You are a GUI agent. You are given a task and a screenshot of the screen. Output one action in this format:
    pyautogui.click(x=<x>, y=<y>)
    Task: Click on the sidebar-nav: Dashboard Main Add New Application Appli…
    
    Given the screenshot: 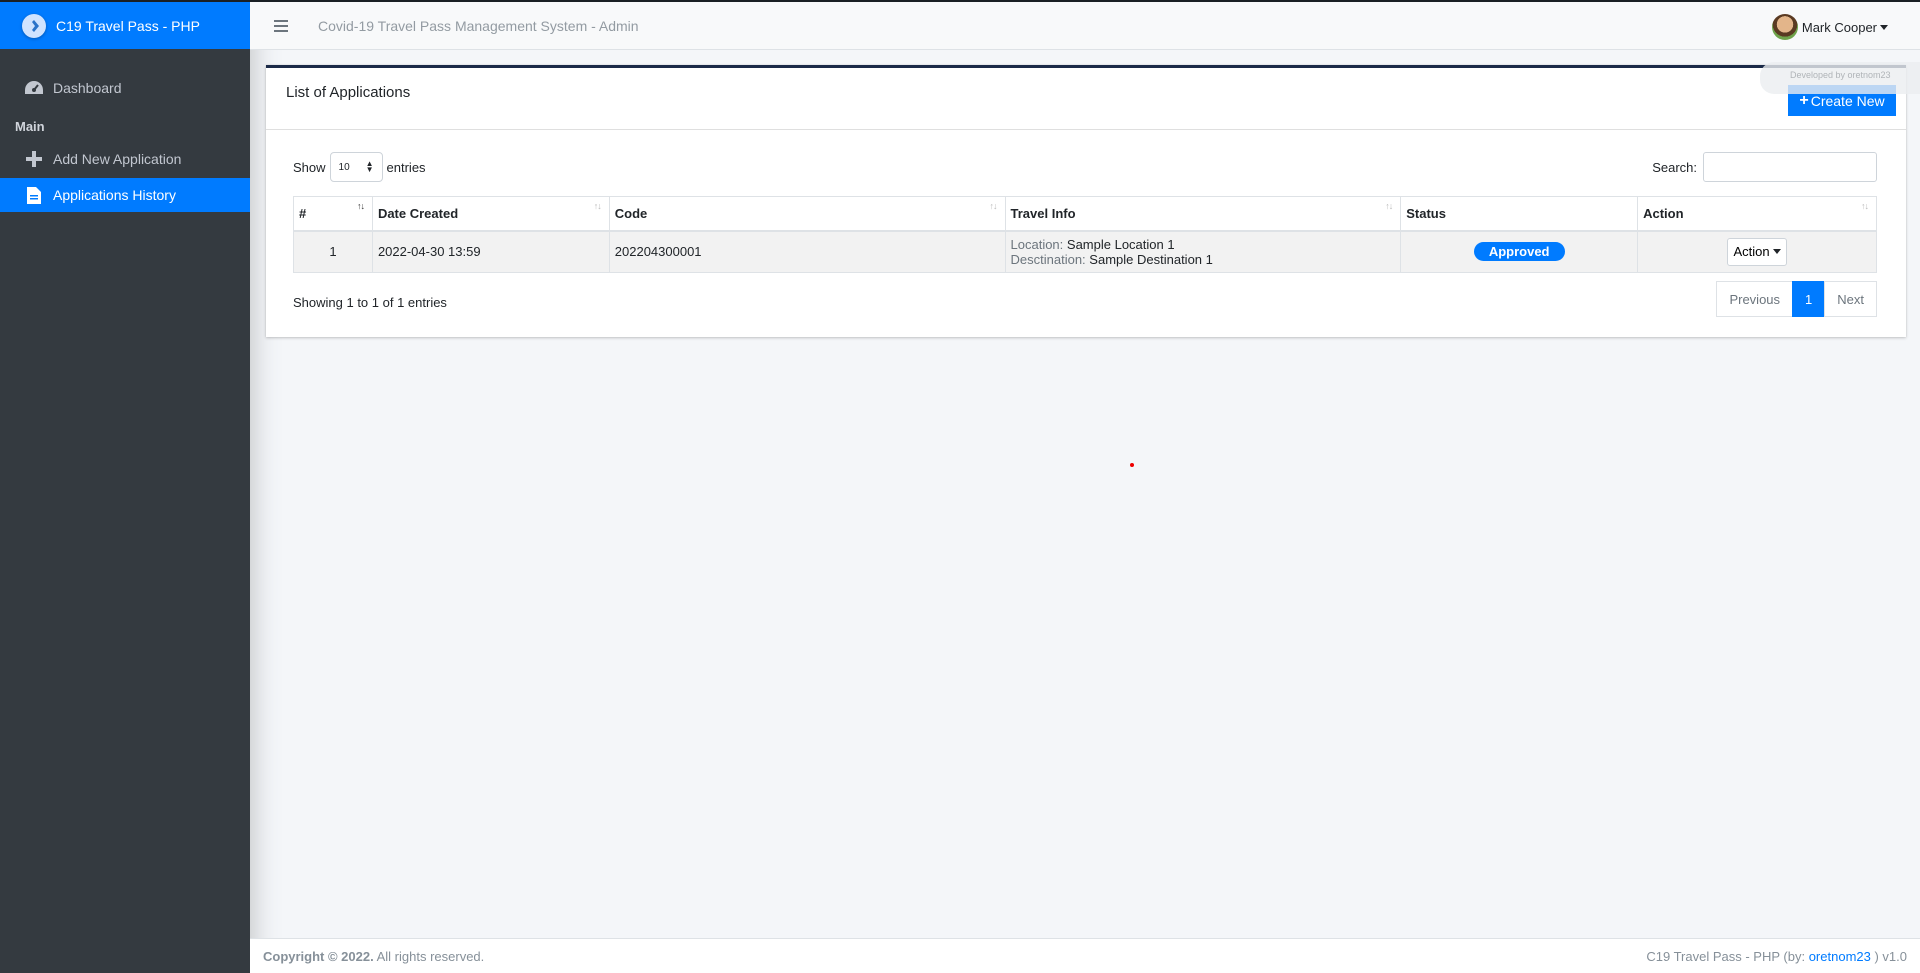 What is the action you would take?
    pyautogui.click(x=125, y=130)
    